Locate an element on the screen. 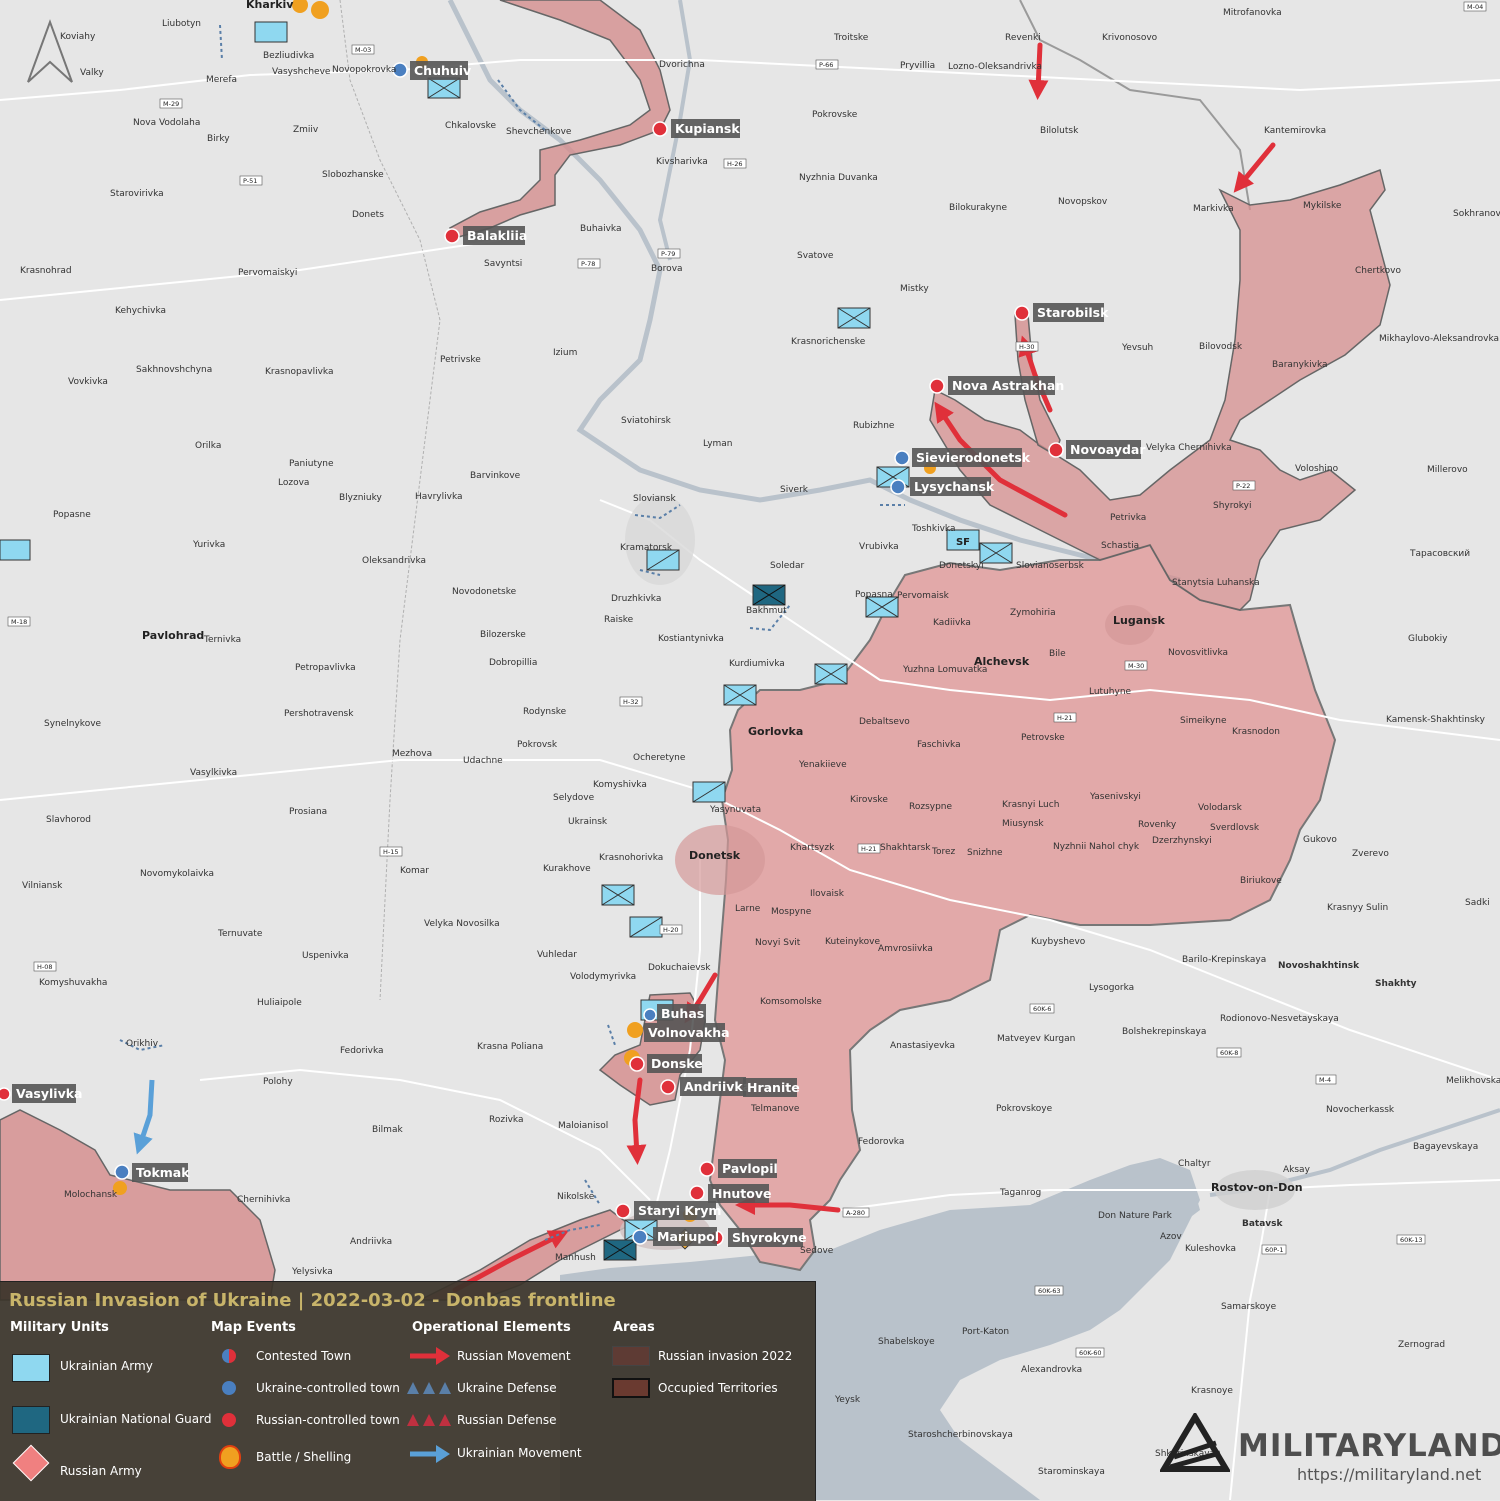 The height and width of the screenshot is (1501, 1500). legend-item-russian-army: Russian Army is located at coordinates (101, 1471).